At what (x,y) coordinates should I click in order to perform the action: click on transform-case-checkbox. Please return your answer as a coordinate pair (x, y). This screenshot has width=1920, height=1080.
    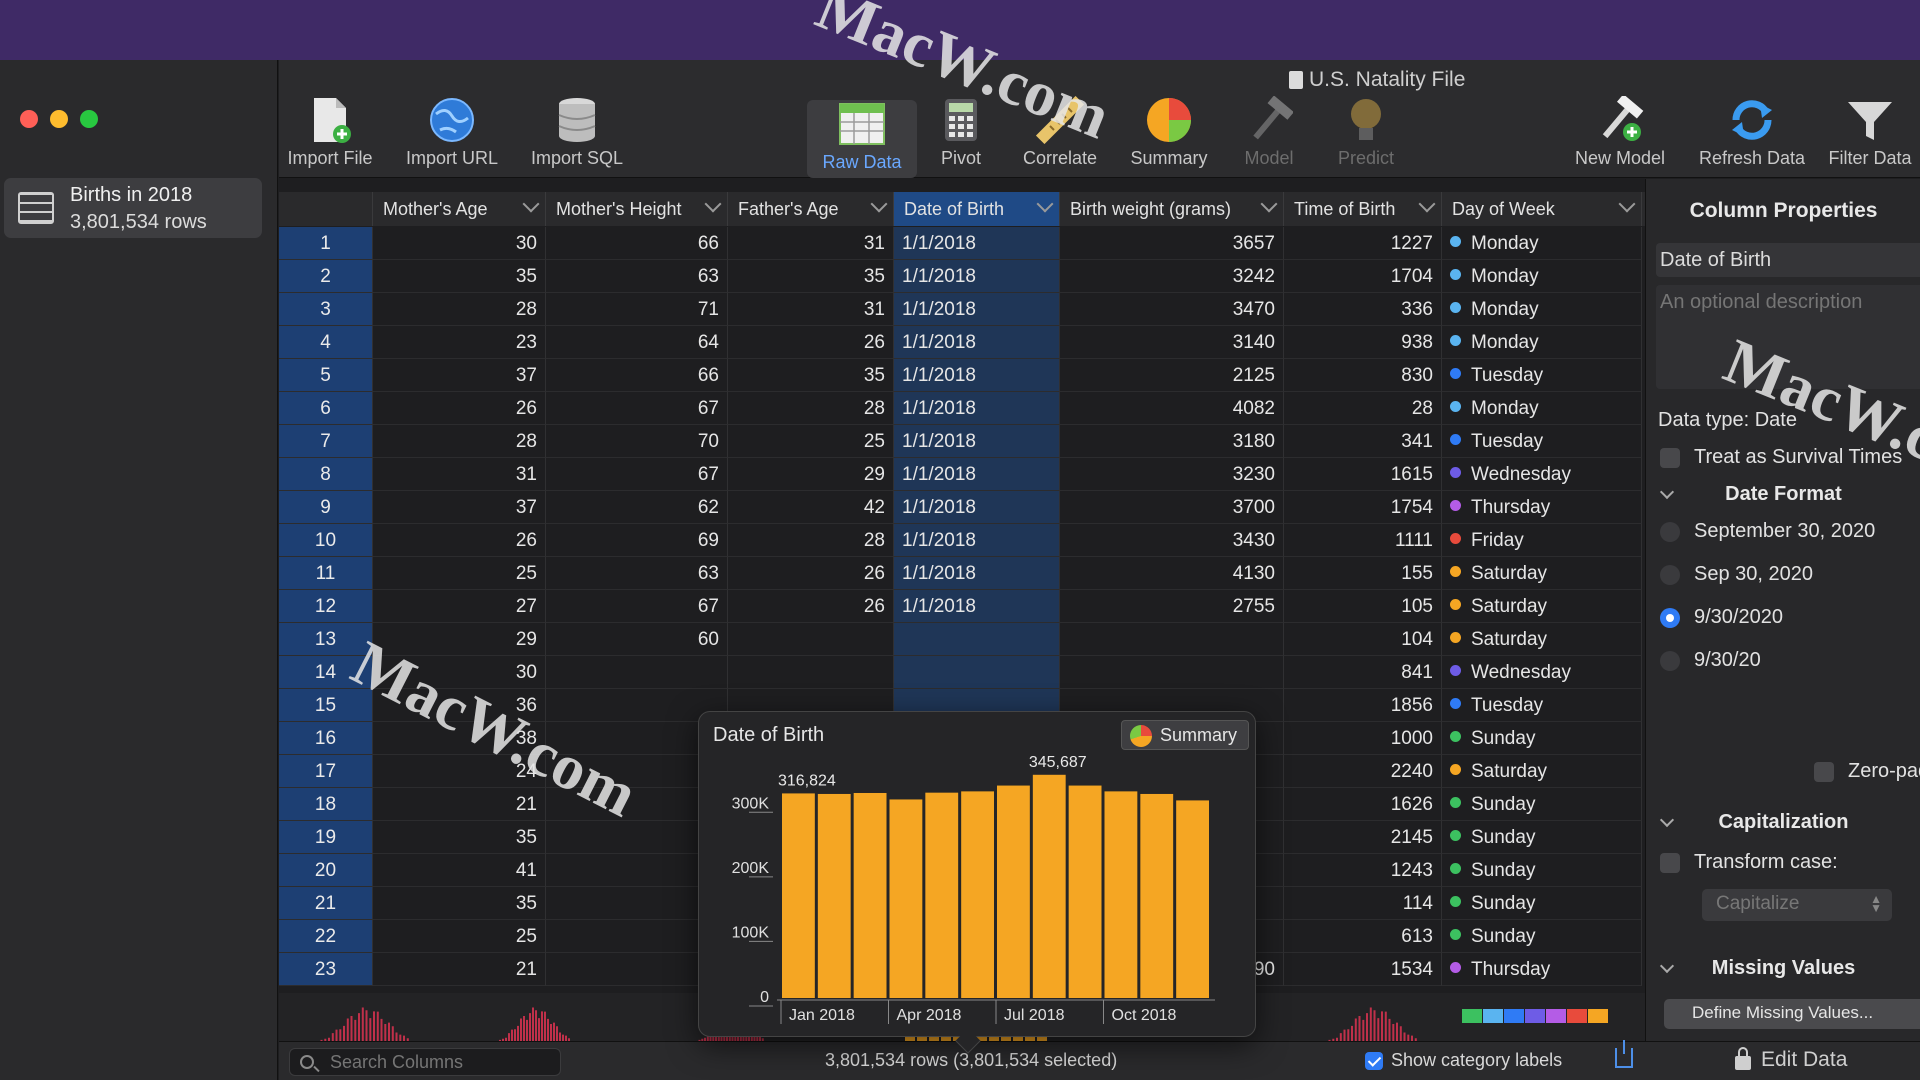
    Looking at the image, I should click on (1670, 862).